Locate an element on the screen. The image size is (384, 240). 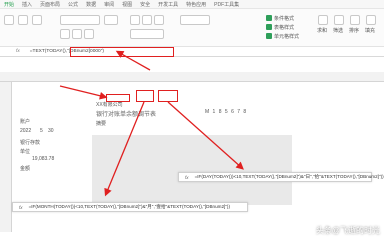
watermark: 头条@飞逝的时光 is located at coordinates (347, 230).